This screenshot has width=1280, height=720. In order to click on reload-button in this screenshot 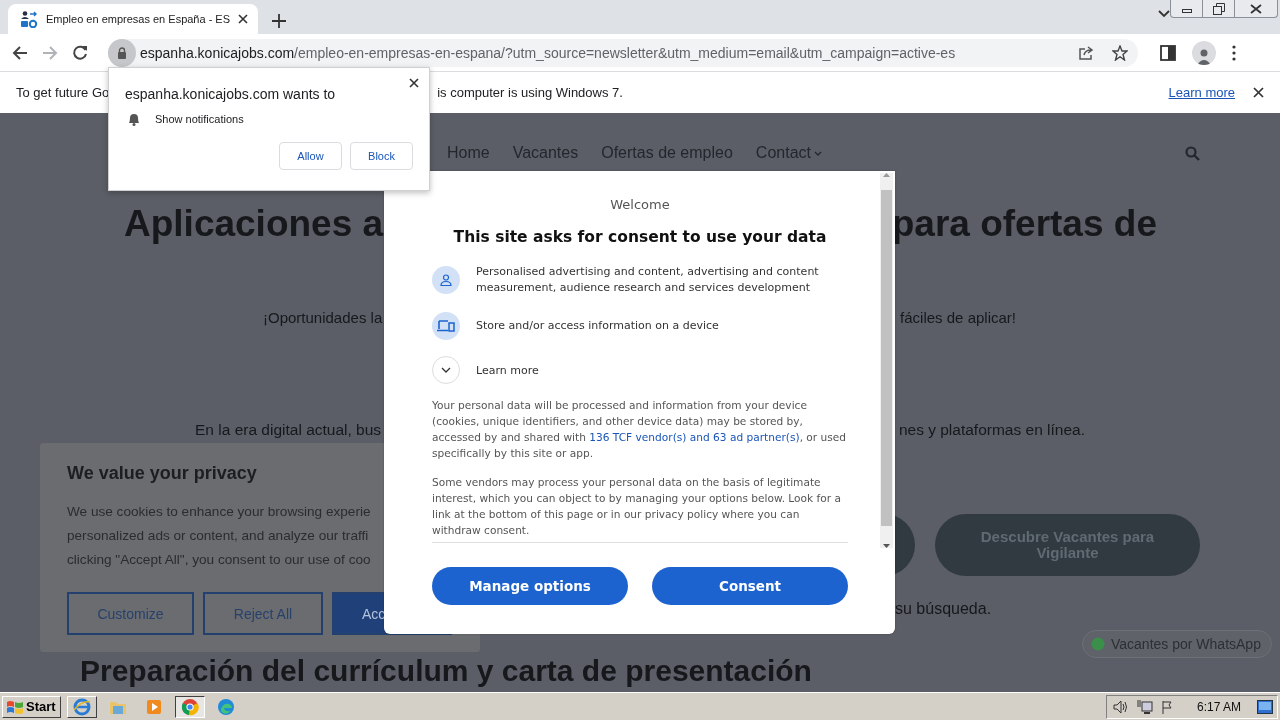, I will do `click(80, 52)`.